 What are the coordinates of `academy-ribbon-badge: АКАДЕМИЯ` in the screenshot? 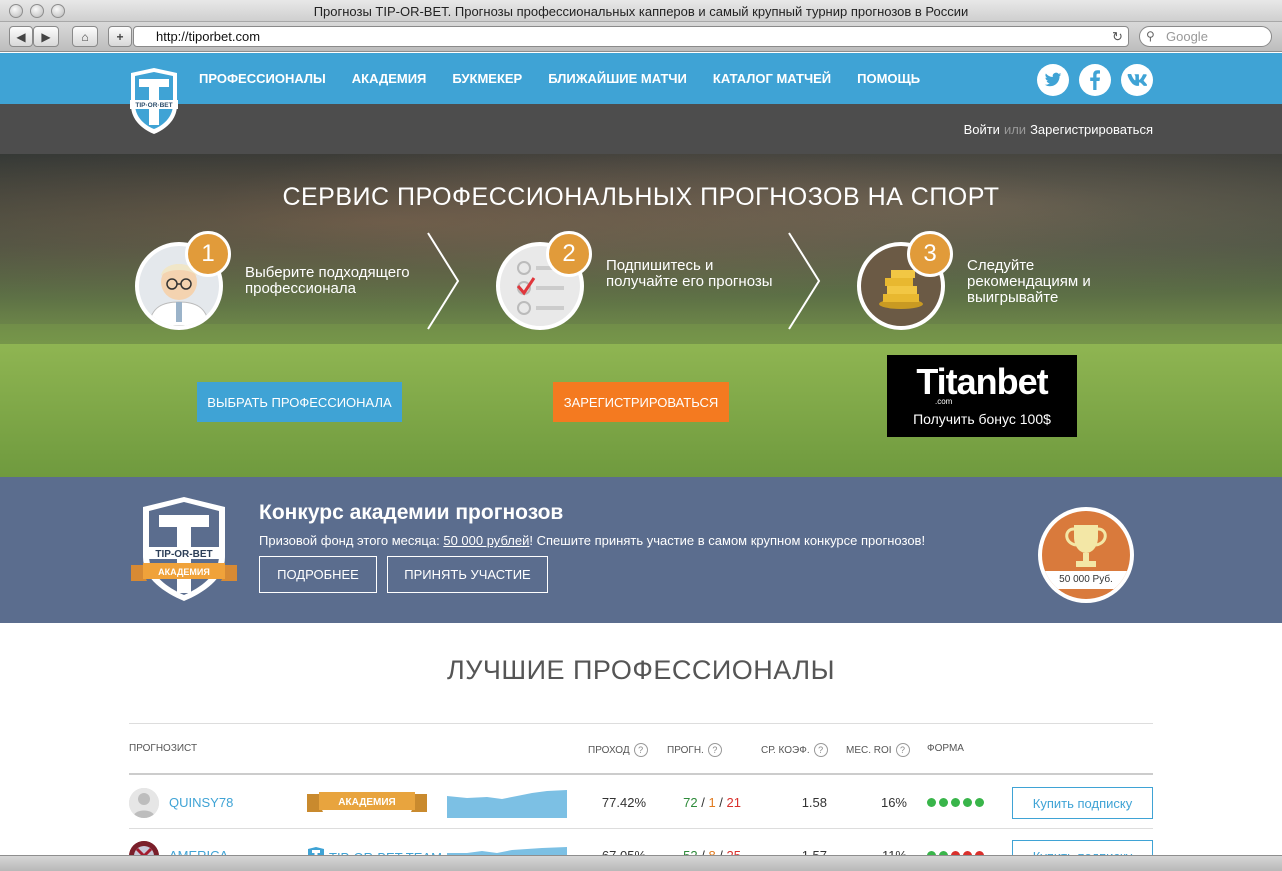 It's located at (367, 802).